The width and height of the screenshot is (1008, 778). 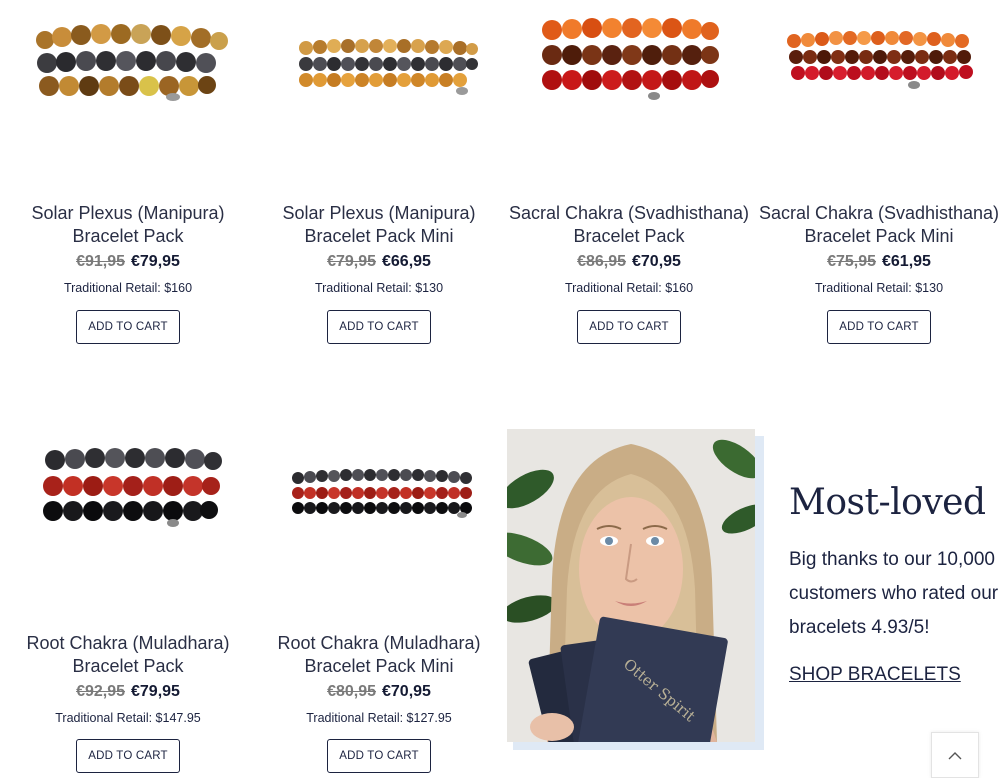 What do you see at coordinates (906, 261) in the screenshot?
I see `sale-price: €61,95` at bounding box center [906, 261].